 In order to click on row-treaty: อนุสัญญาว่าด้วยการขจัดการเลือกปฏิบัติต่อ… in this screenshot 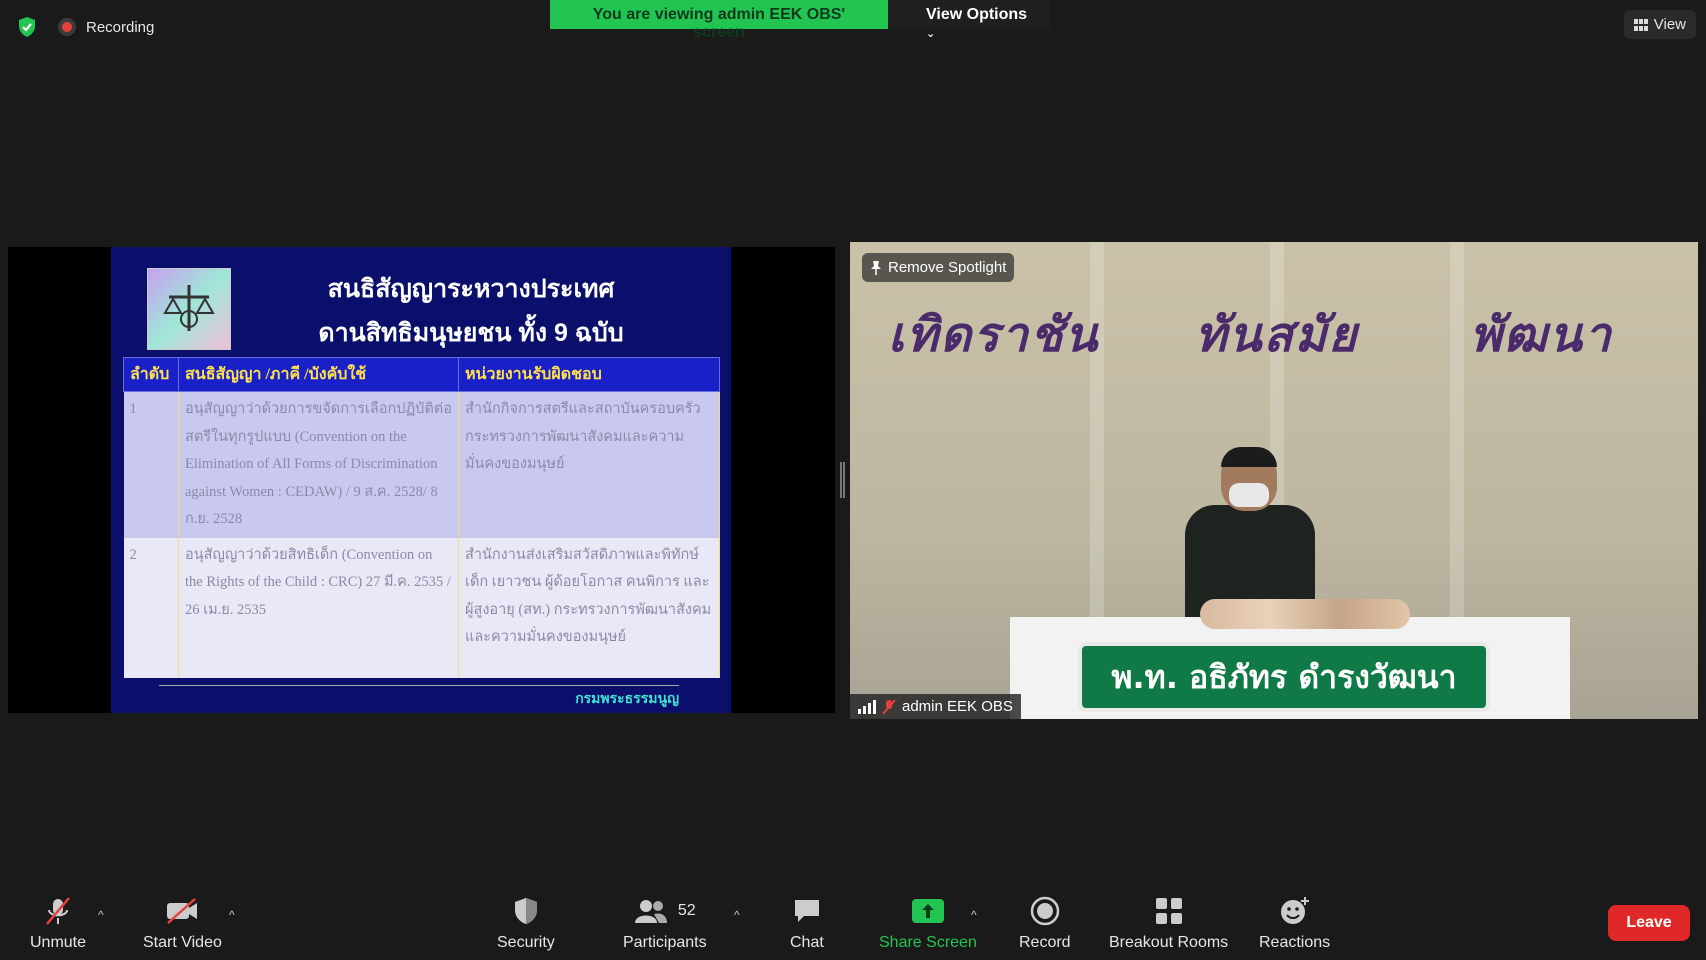, I will do `click(318, 464)`.